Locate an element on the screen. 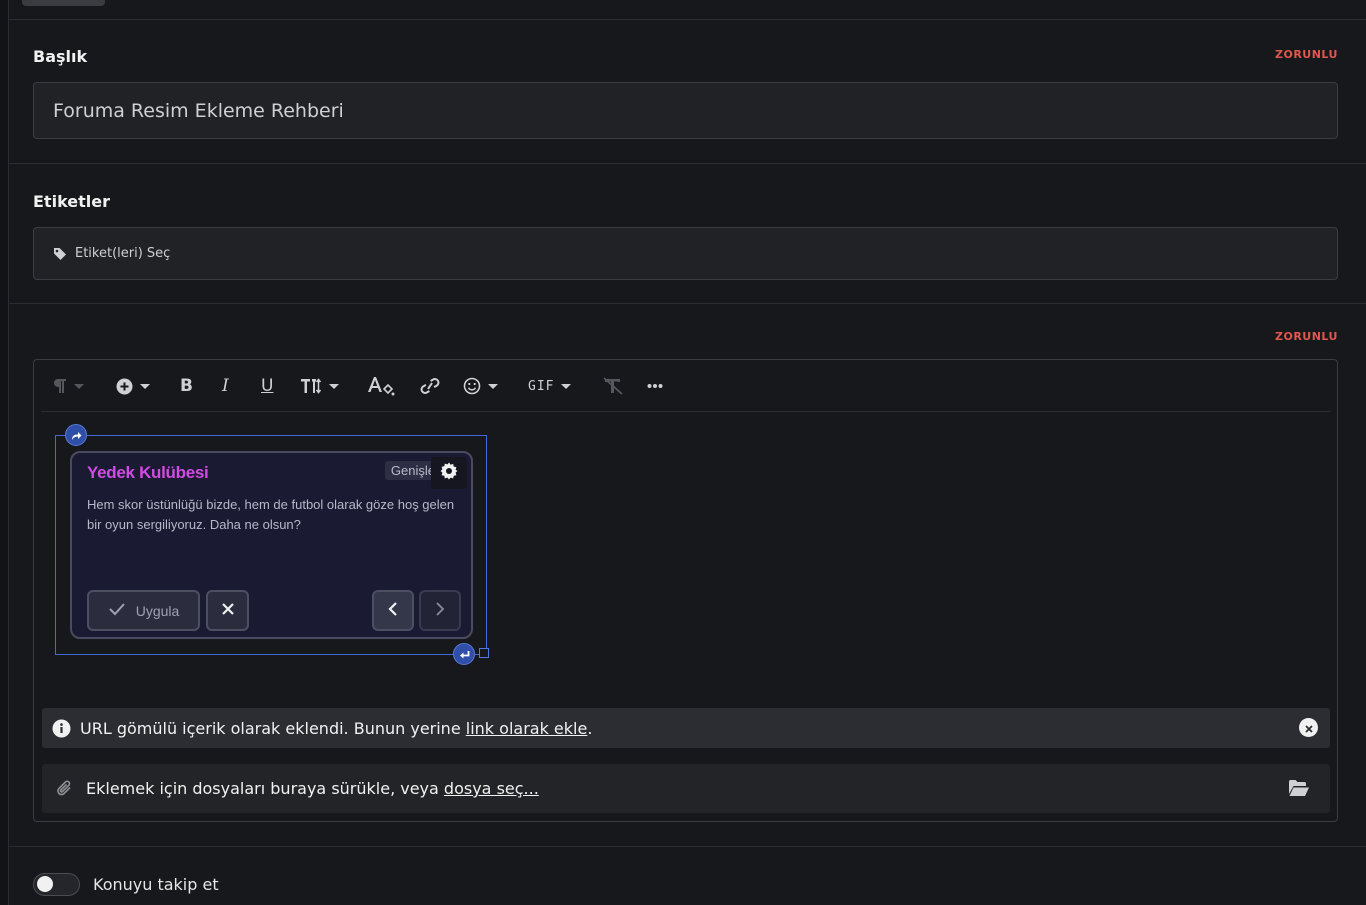 This screenshot has height=905, width=1366. title-input is located at coordinates (685, 110).